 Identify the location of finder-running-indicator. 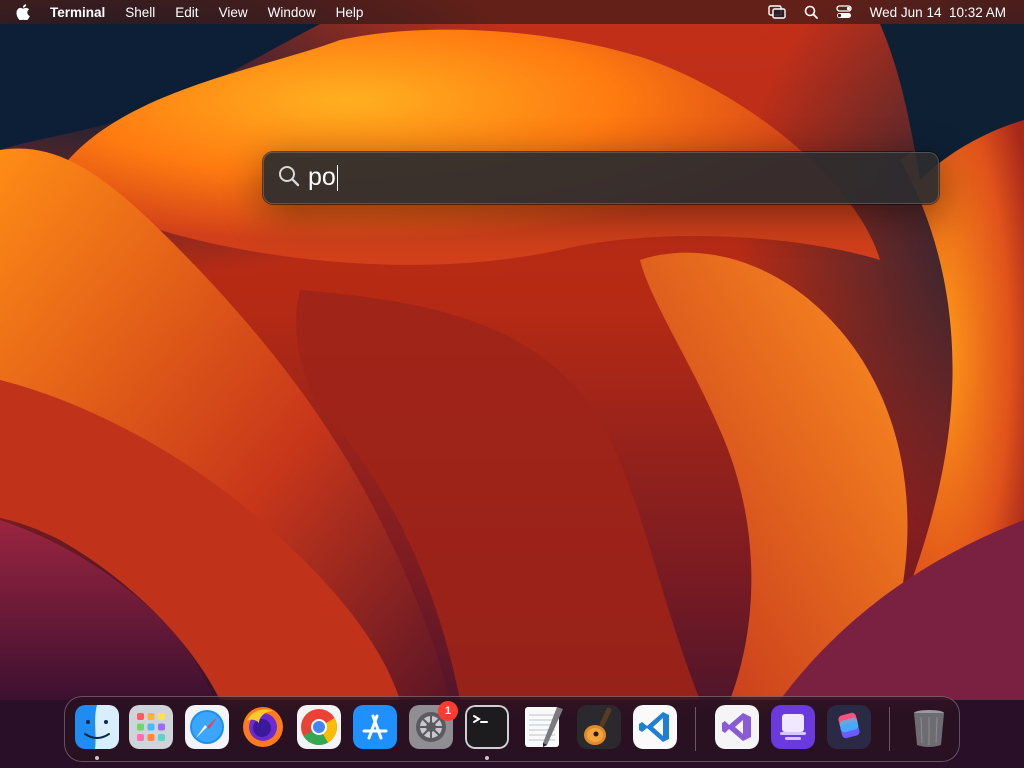
(97, 758).